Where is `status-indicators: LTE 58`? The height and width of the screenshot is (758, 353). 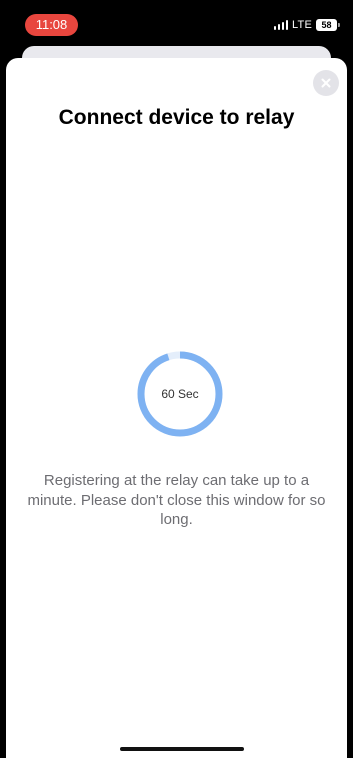
status-indicators: LTE 58 is located at coordinates (306, 25).